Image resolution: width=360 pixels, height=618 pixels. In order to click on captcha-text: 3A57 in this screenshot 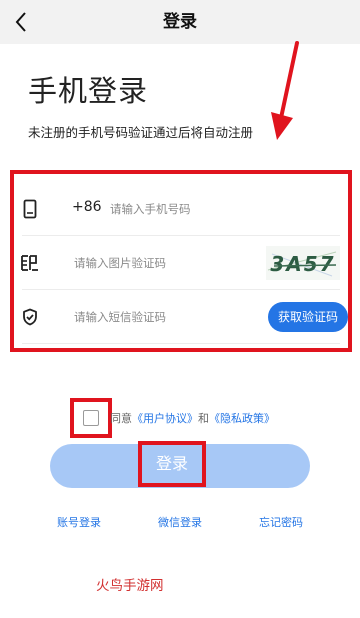, I will do `click(302, 264)`.